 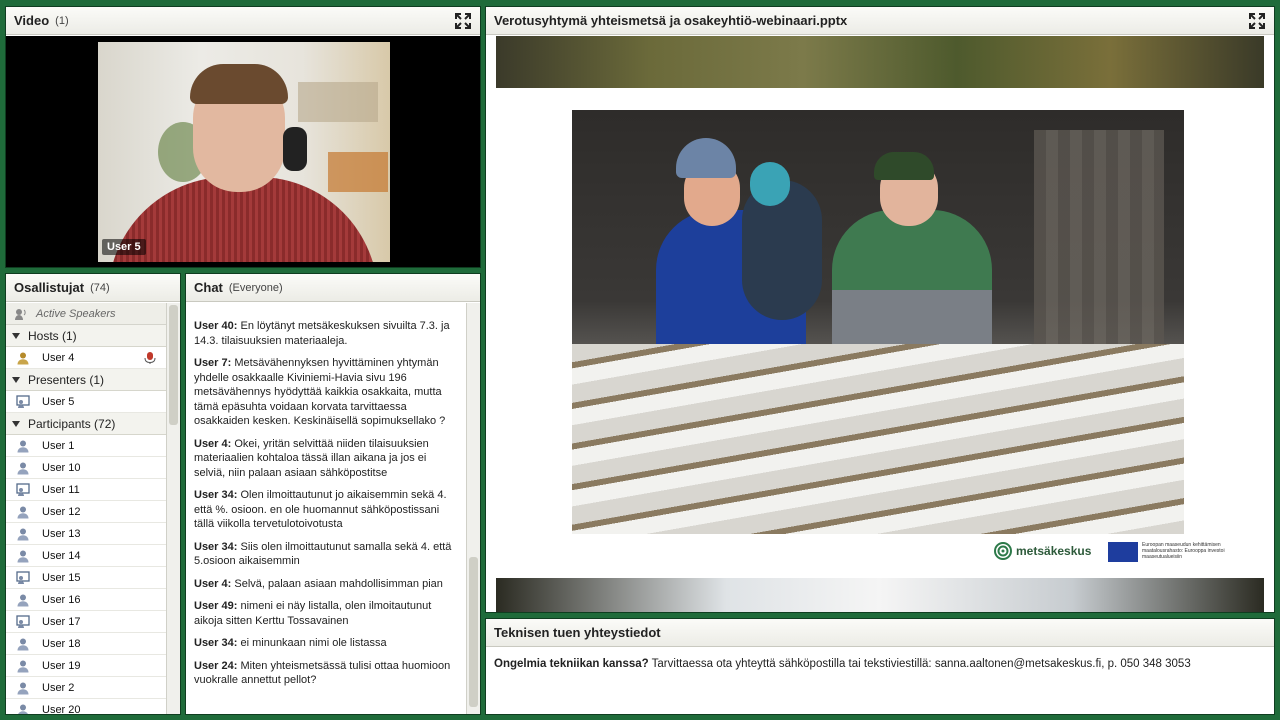 What do you see at coordinates (880, 633) in the screenshot?
I see `notes-pod-header: Teknisen tuen yhteystiedot` at bounding box center [880, 633].